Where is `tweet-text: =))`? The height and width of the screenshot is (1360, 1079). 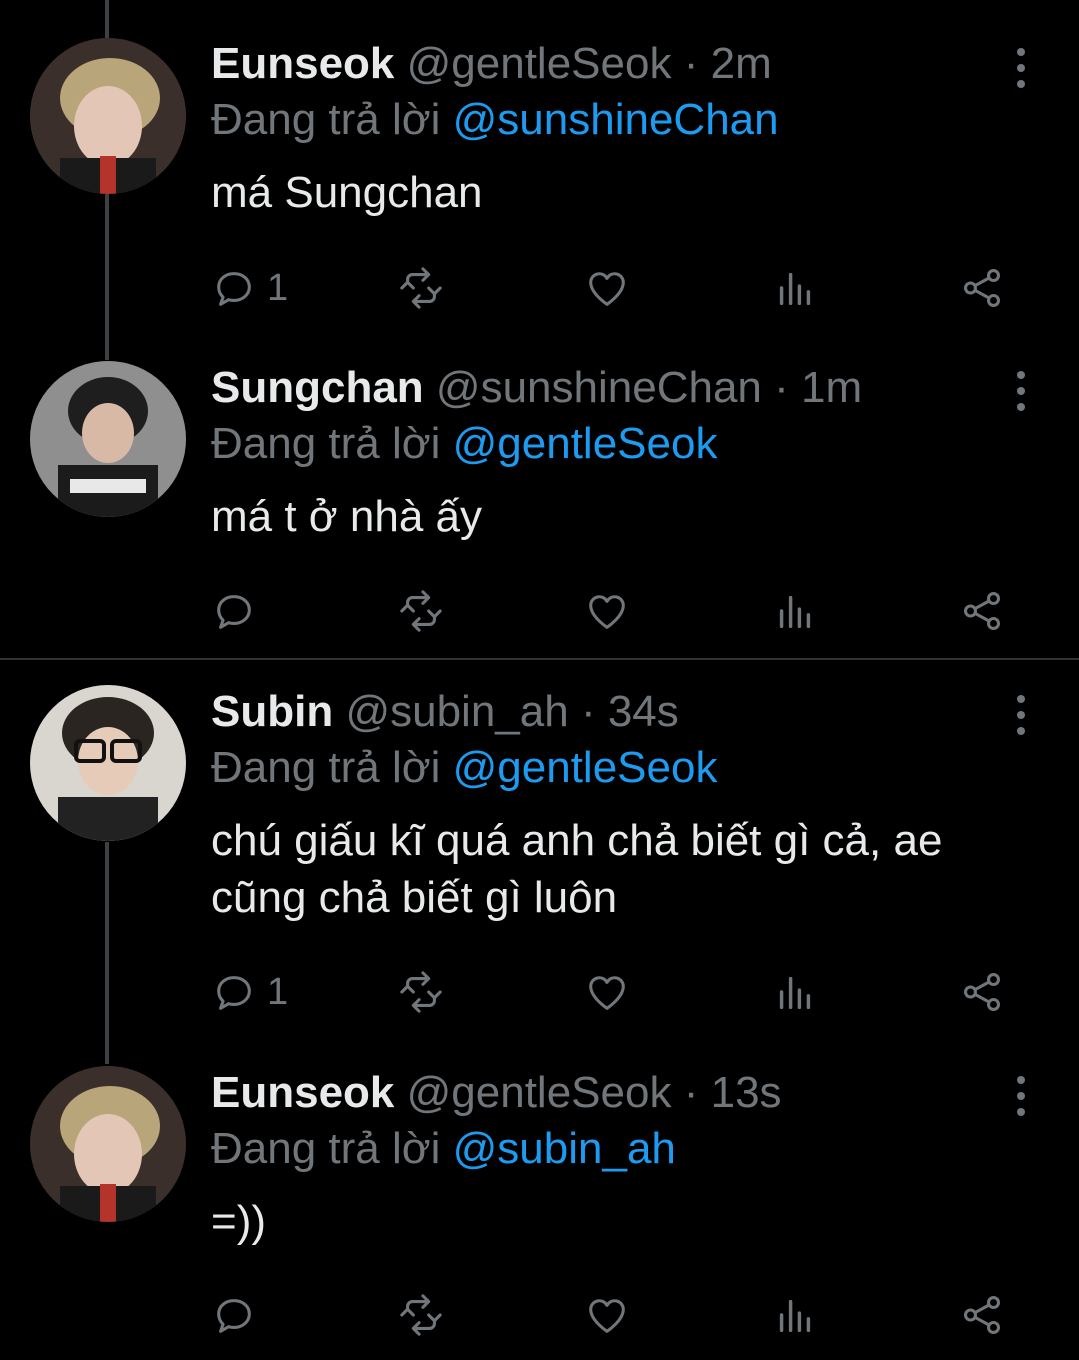
tweet-text: =)) is located at coordinates (238, 1221).